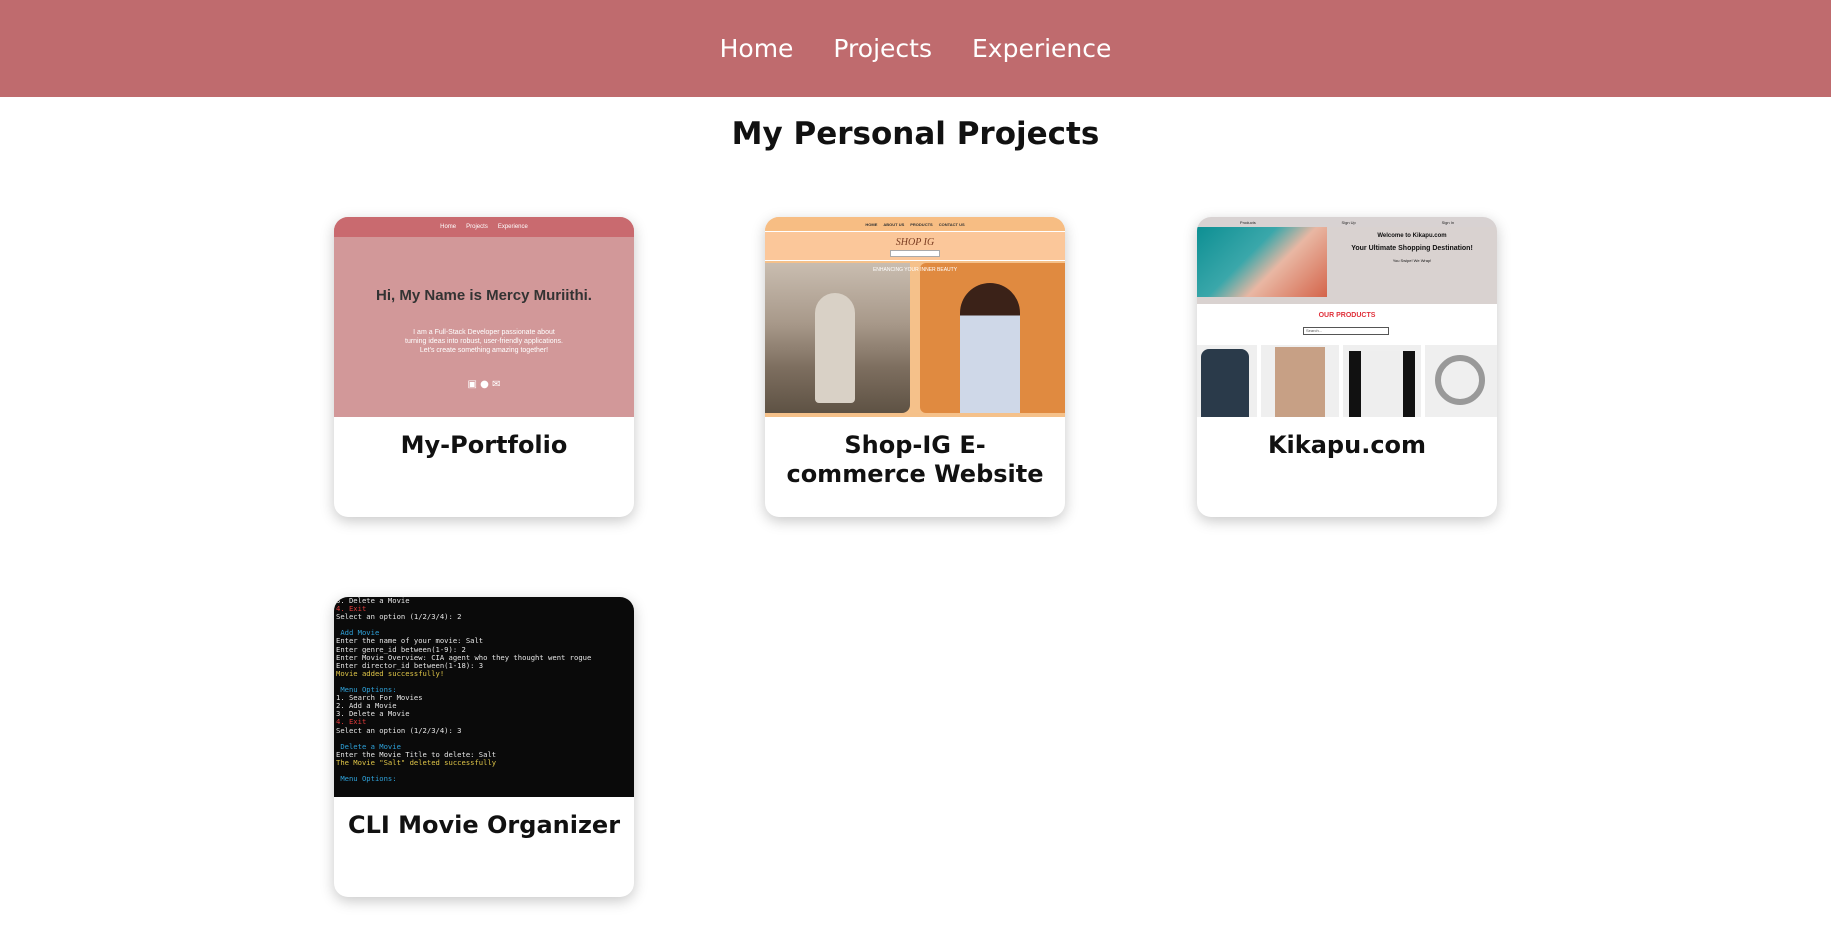  What do you see at coordinates (882, 48) in the screenshot?
I see `nav-projects-link: Projects` at bounding box center [882, 48].